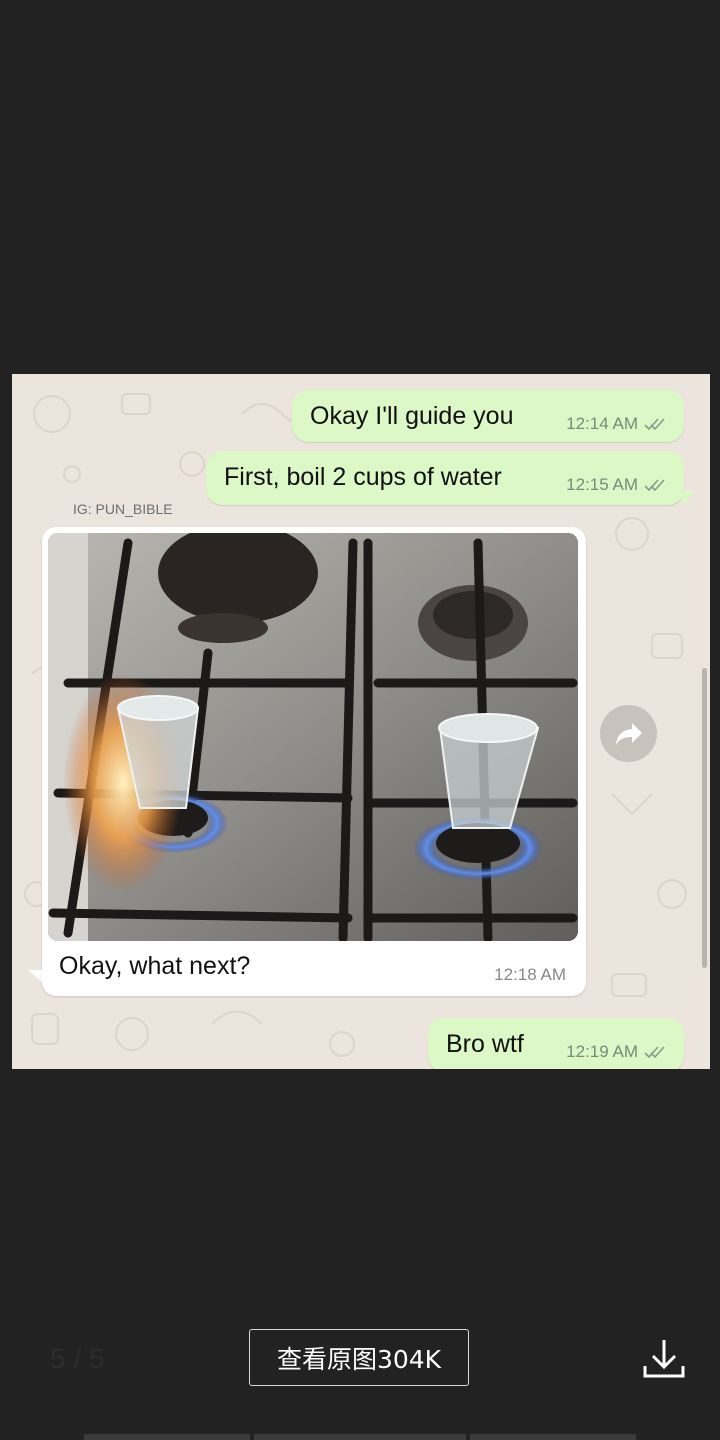 This screenshot has width=720, height=1440. Describe the element at coordinates (602, 484) in the screenshot. I see `message-time: 12:15 AM` at that location.